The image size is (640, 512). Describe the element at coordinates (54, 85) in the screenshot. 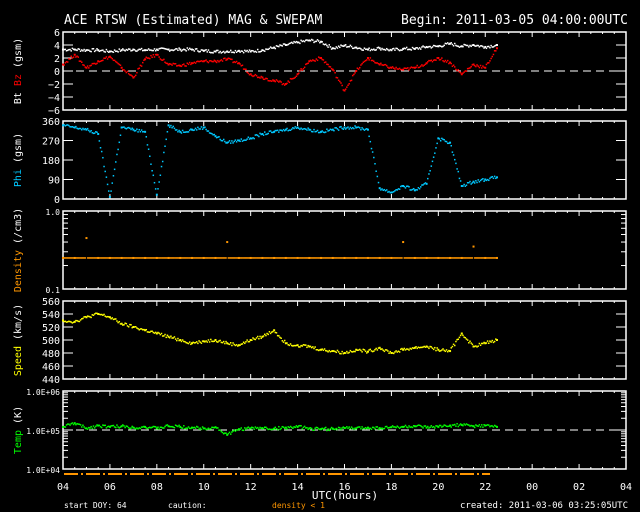

I see `y-tick-label: −2` at that location.